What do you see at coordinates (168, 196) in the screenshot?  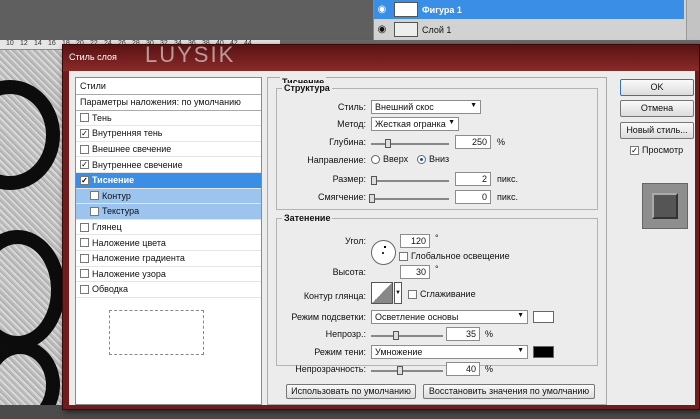 I see `style-item: Контур` at bounding box center [168, 196].